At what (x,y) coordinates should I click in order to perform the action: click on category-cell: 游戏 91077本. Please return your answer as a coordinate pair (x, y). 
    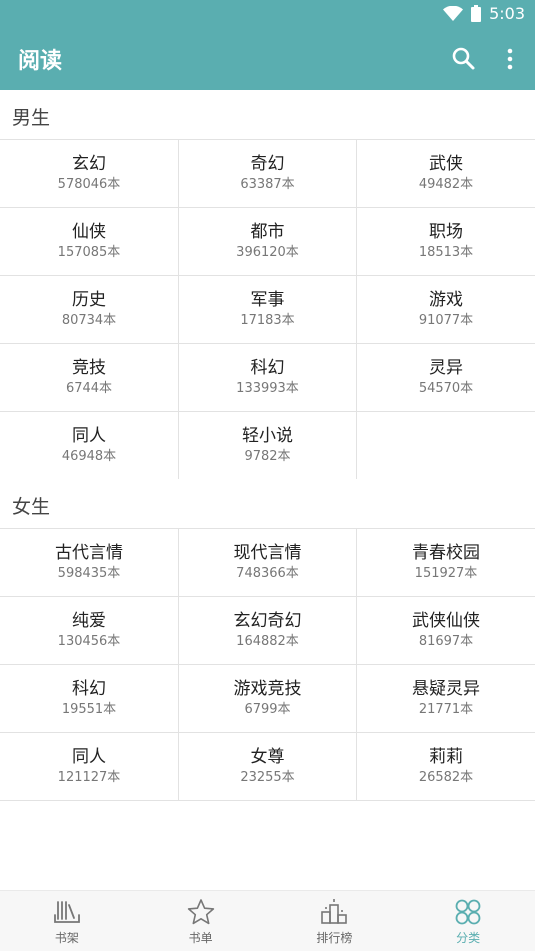
    Looking at the image, I should click on (445, 309).